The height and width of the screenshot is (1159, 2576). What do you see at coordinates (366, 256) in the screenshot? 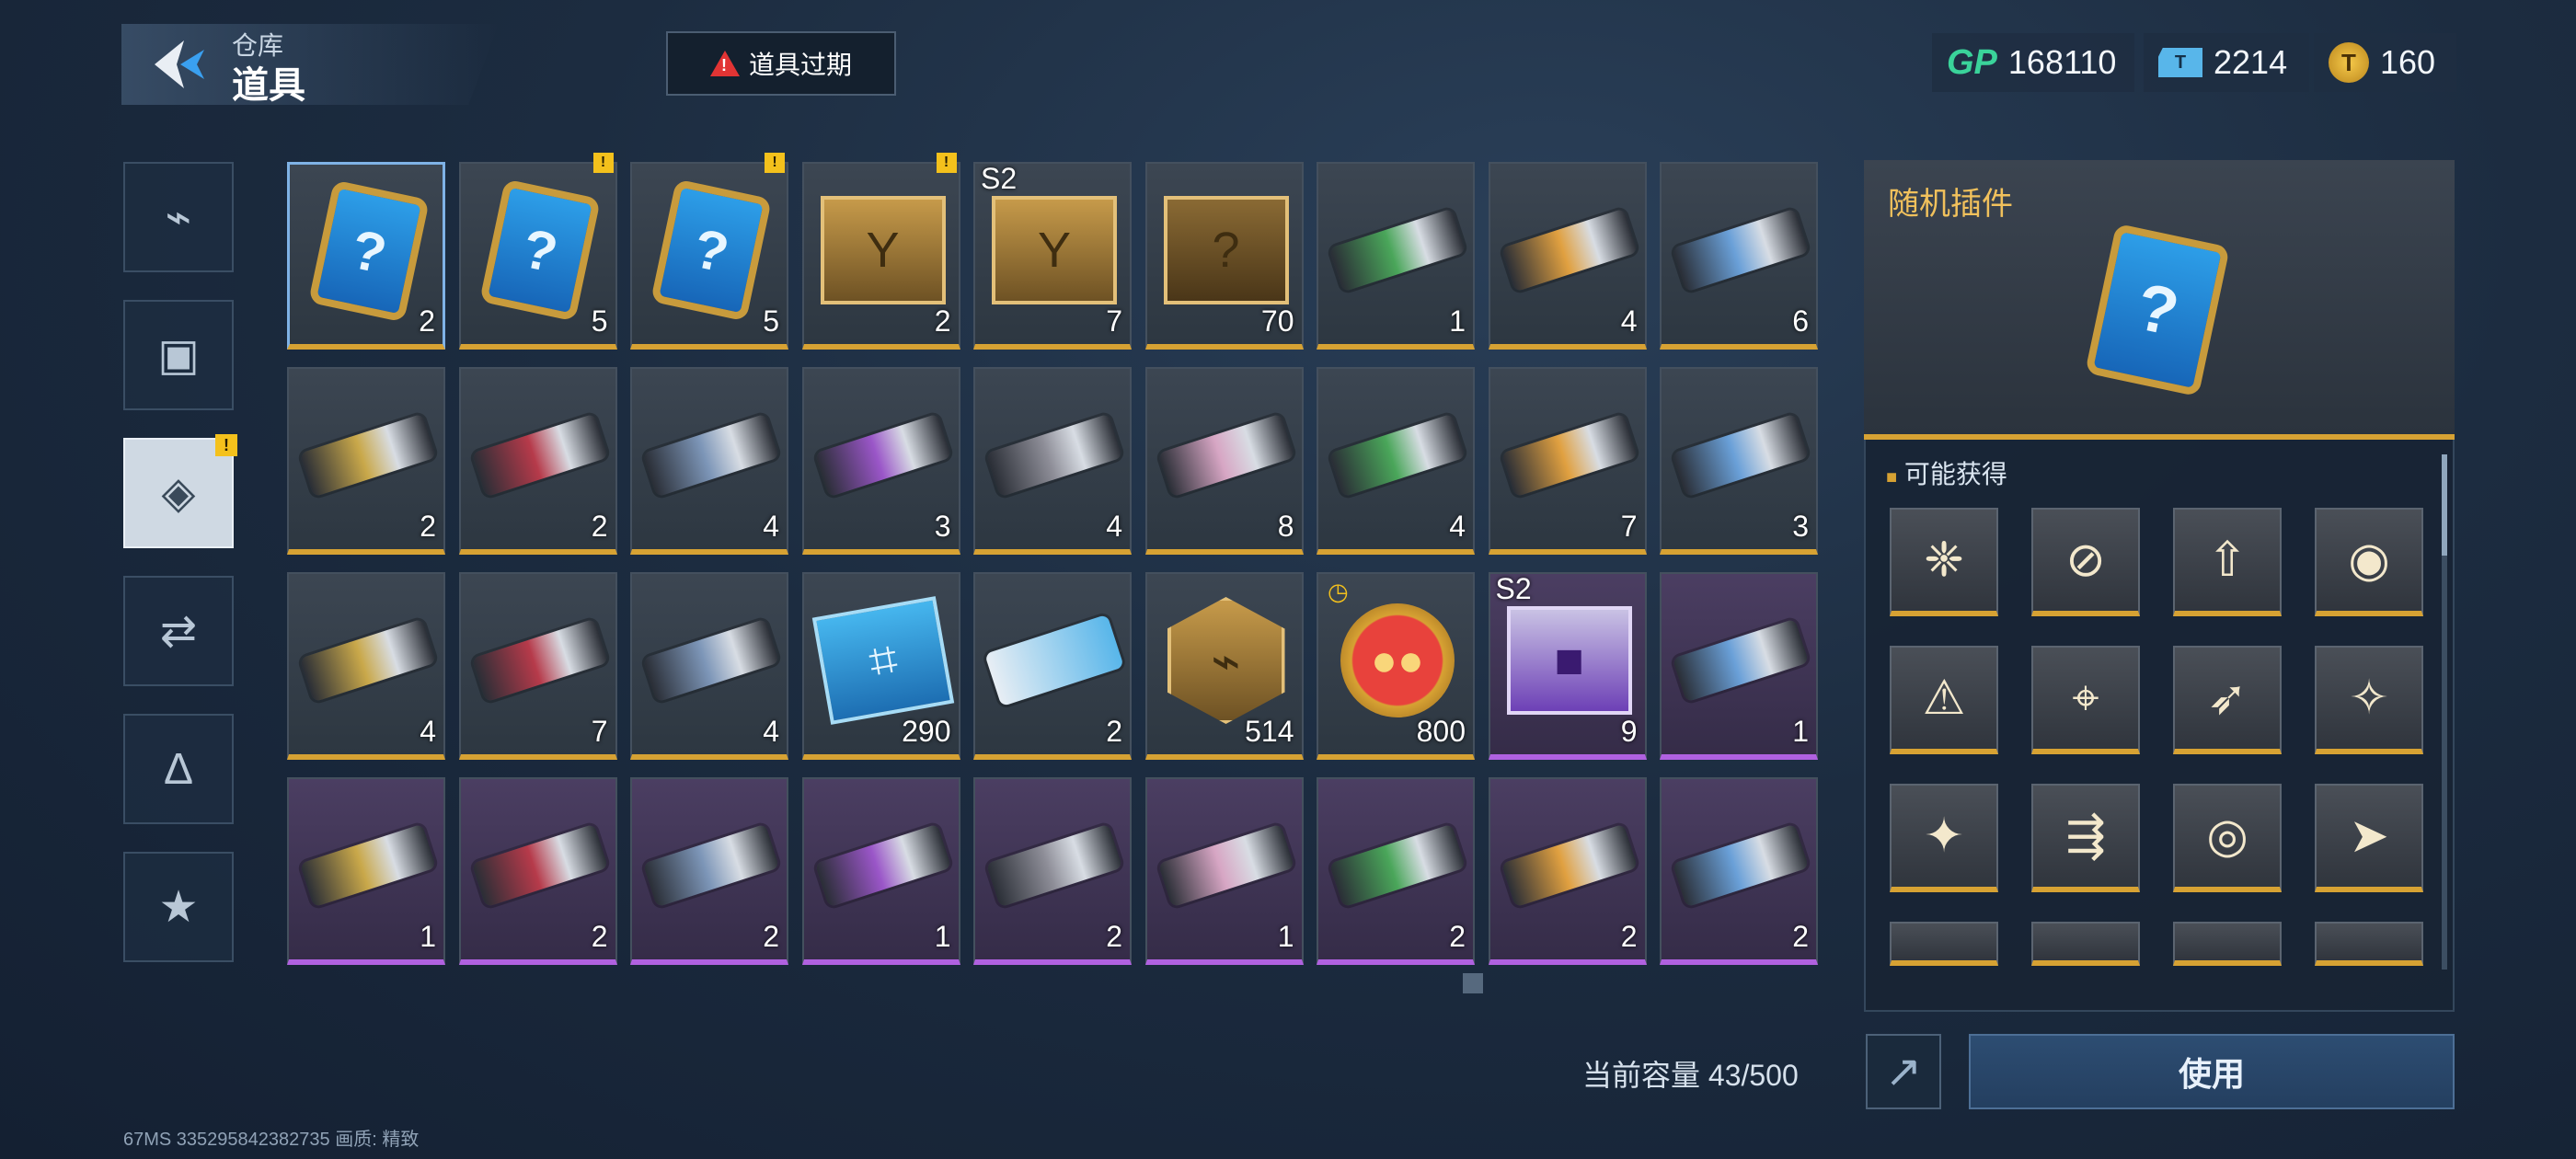
I see `inventory-slot: ? 2` at bounding box center [366, 256].